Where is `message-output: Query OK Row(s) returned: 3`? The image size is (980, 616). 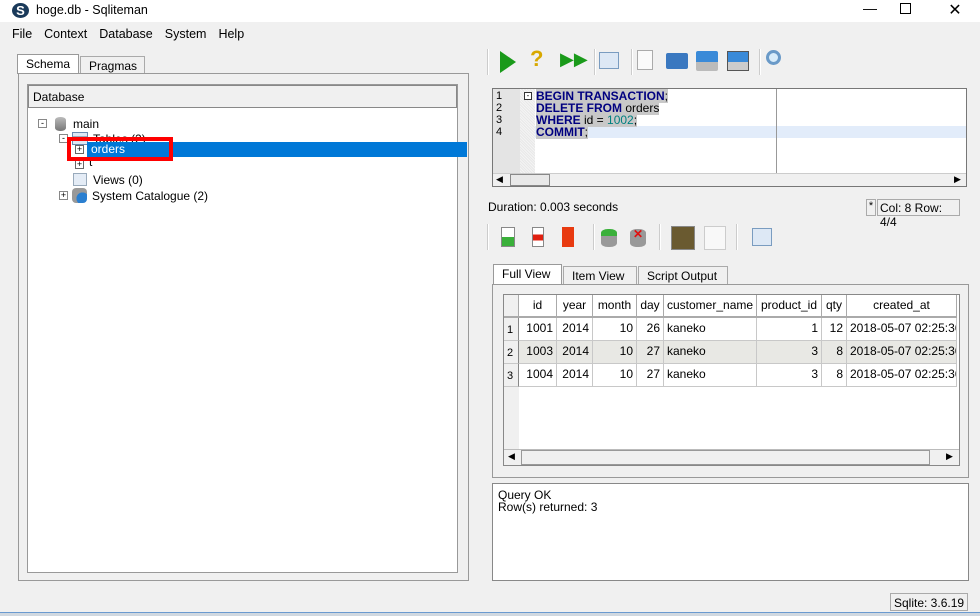
message-output: Query OK Row(s) returned: 3 is located at coordinates (730, 532).